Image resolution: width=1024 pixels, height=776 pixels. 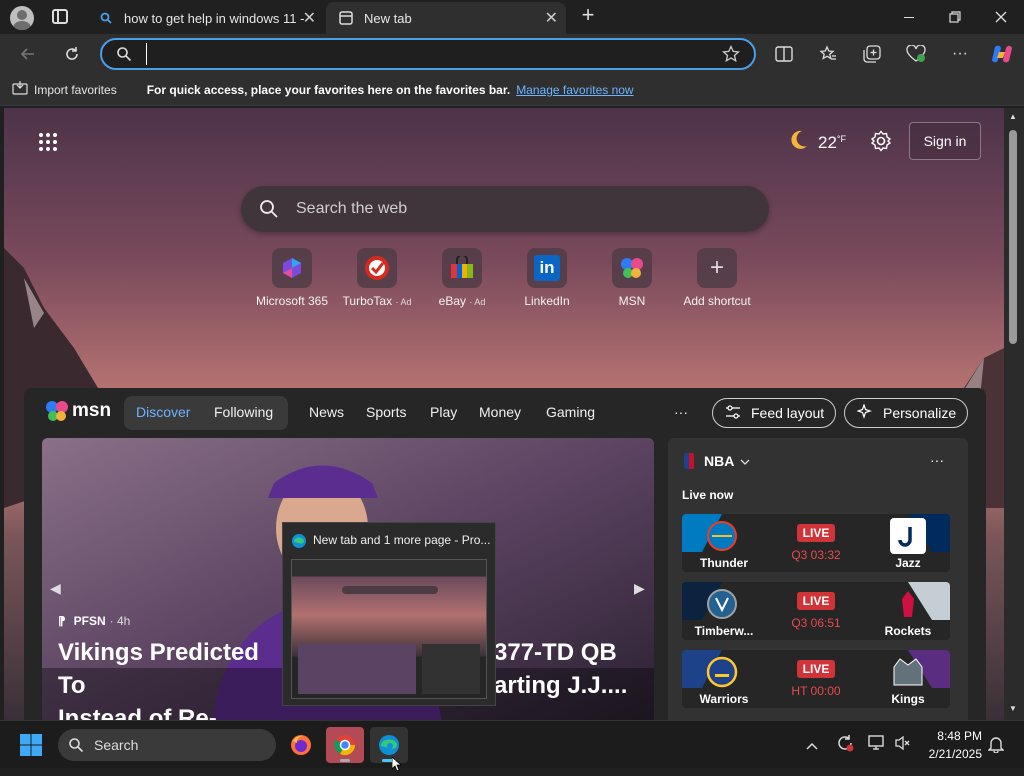 I want to click on profile-avatar, so click(x=22, y=18).